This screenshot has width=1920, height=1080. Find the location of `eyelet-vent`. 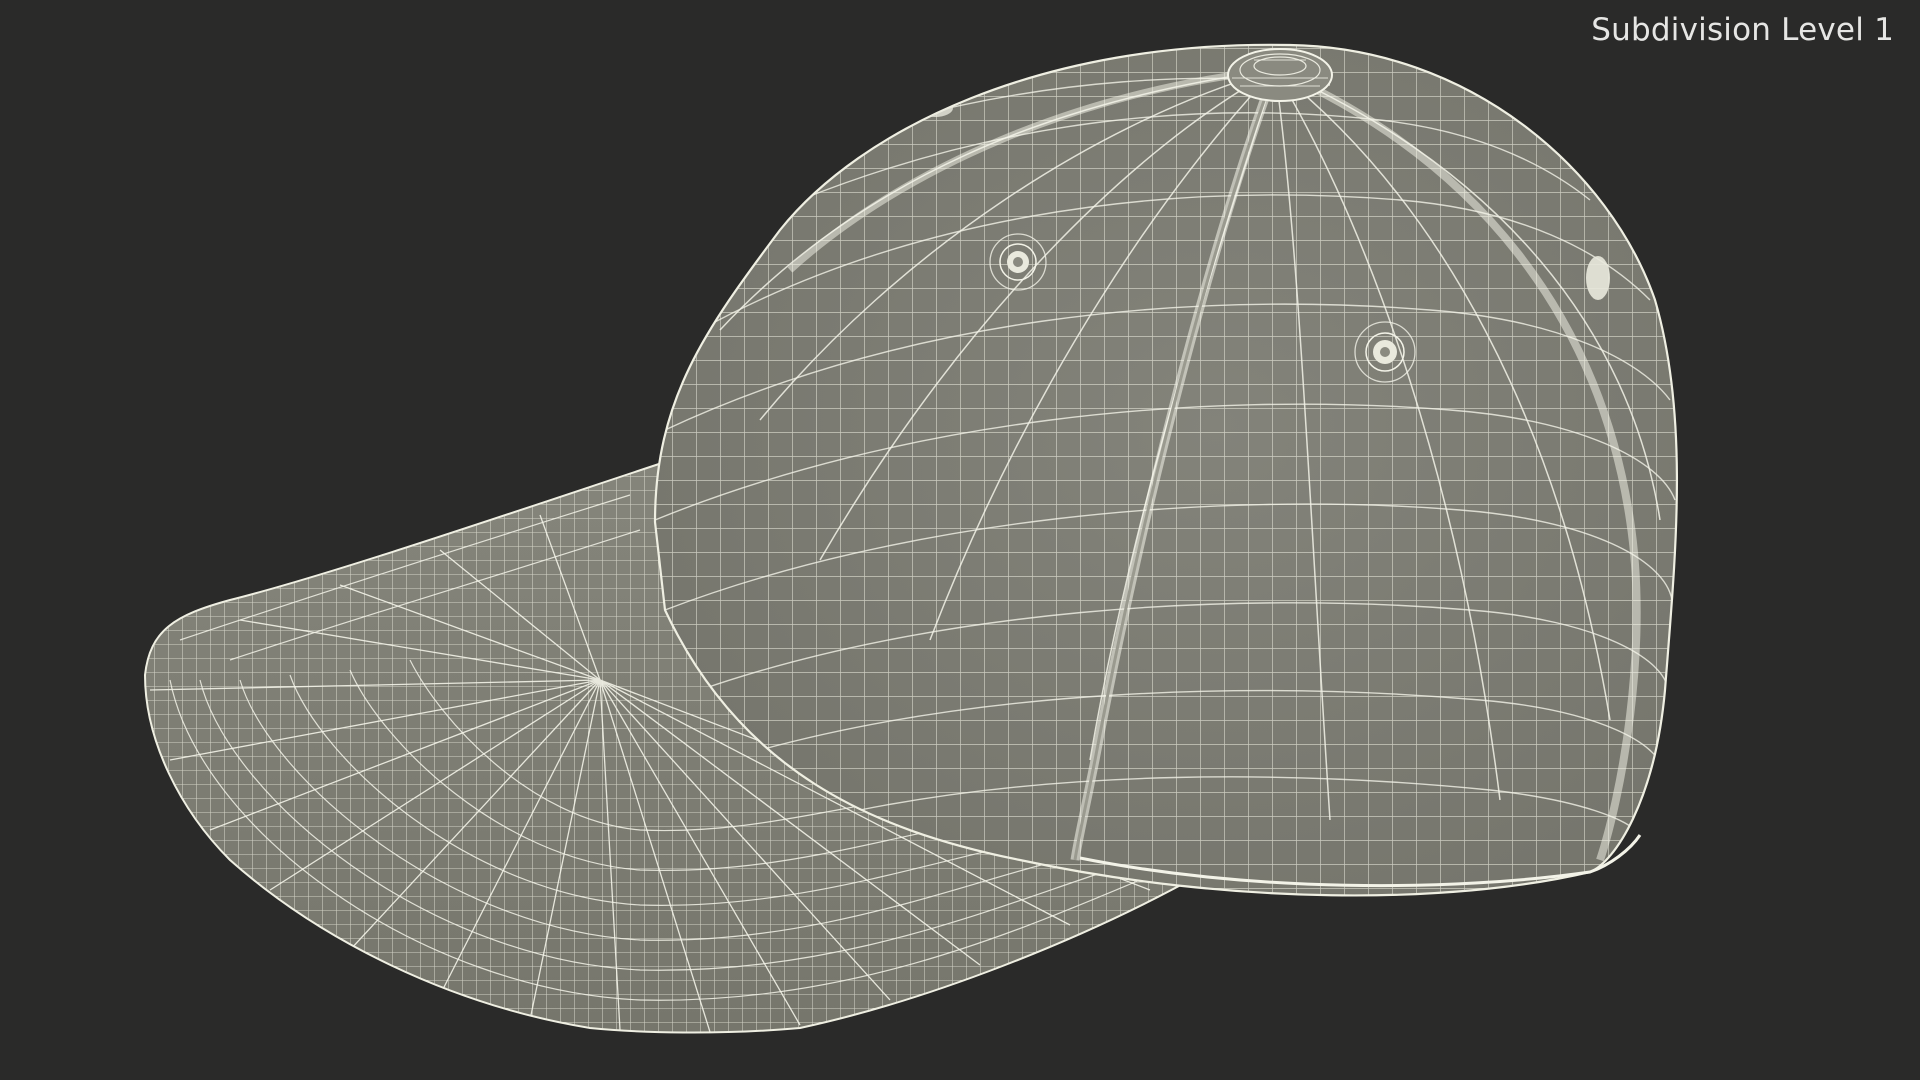

eyelet-vent is located at coordinates (1598, 278).